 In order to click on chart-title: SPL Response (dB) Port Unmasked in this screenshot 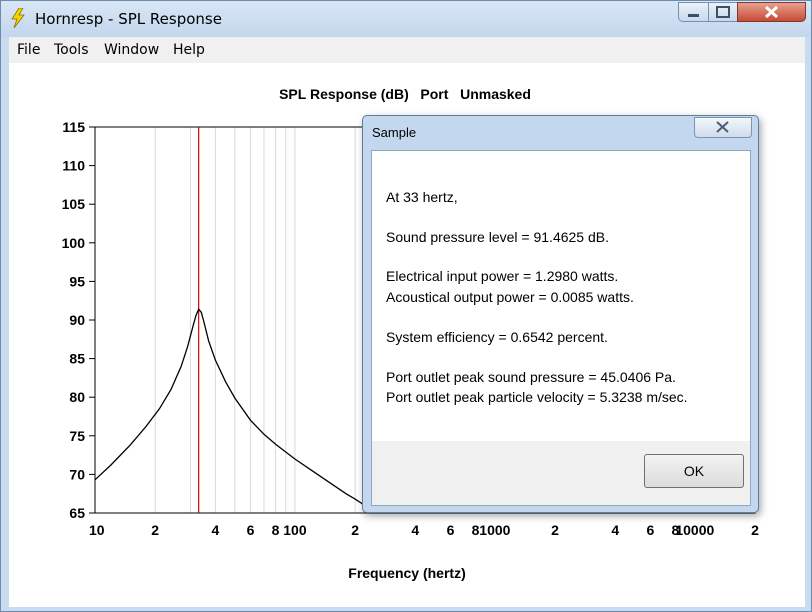, I will do `click(405, 94)`.